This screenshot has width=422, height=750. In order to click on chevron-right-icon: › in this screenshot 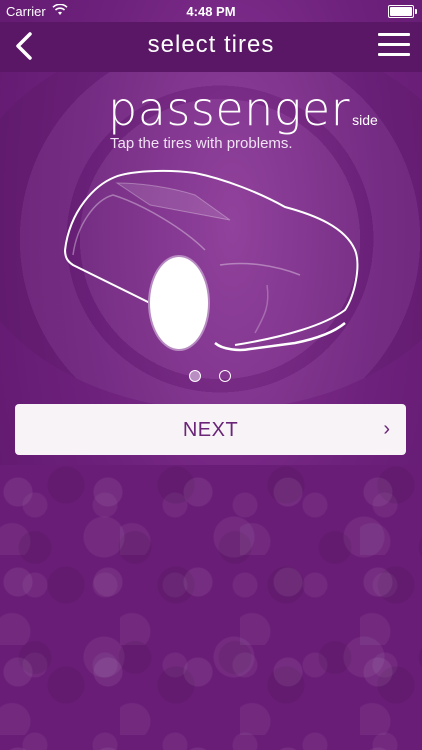, I will do `click(386, 429)`.